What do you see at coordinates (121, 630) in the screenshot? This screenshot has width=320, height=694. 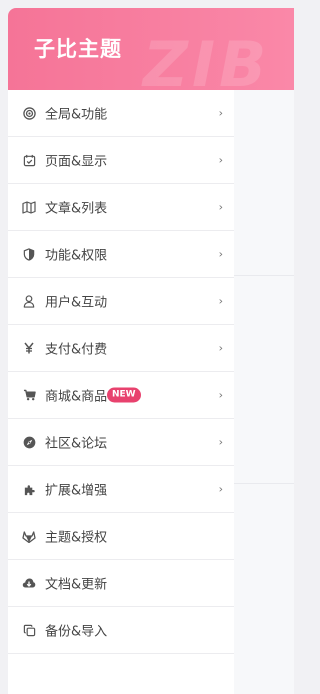 I see `sidebar-item-backup: 备份&导入` at bounding box center [121, 630].